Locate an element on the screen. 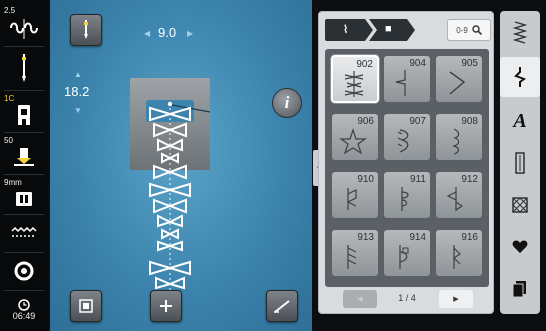  quilt-icon is located at coordinates (520, 205).